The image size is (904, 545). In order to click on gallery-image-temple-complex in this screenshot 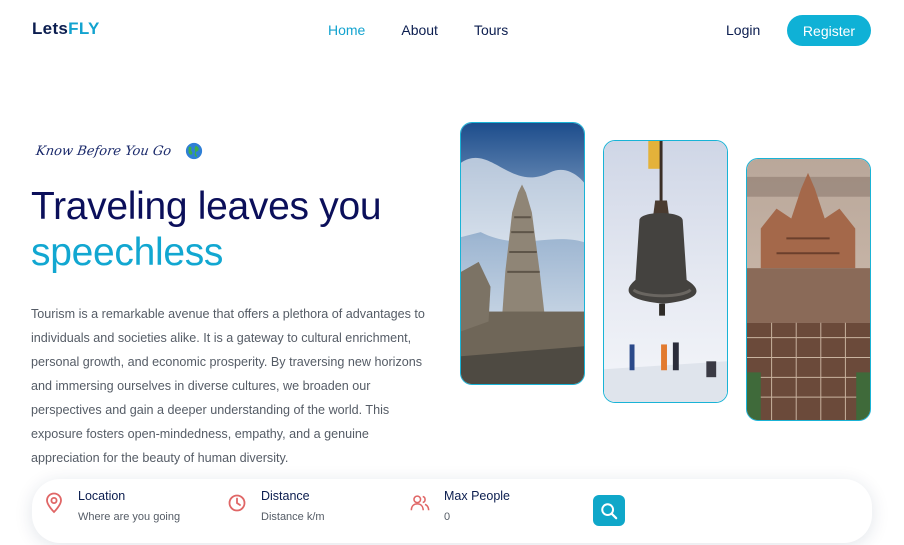, I will do `click(808, 289)`.